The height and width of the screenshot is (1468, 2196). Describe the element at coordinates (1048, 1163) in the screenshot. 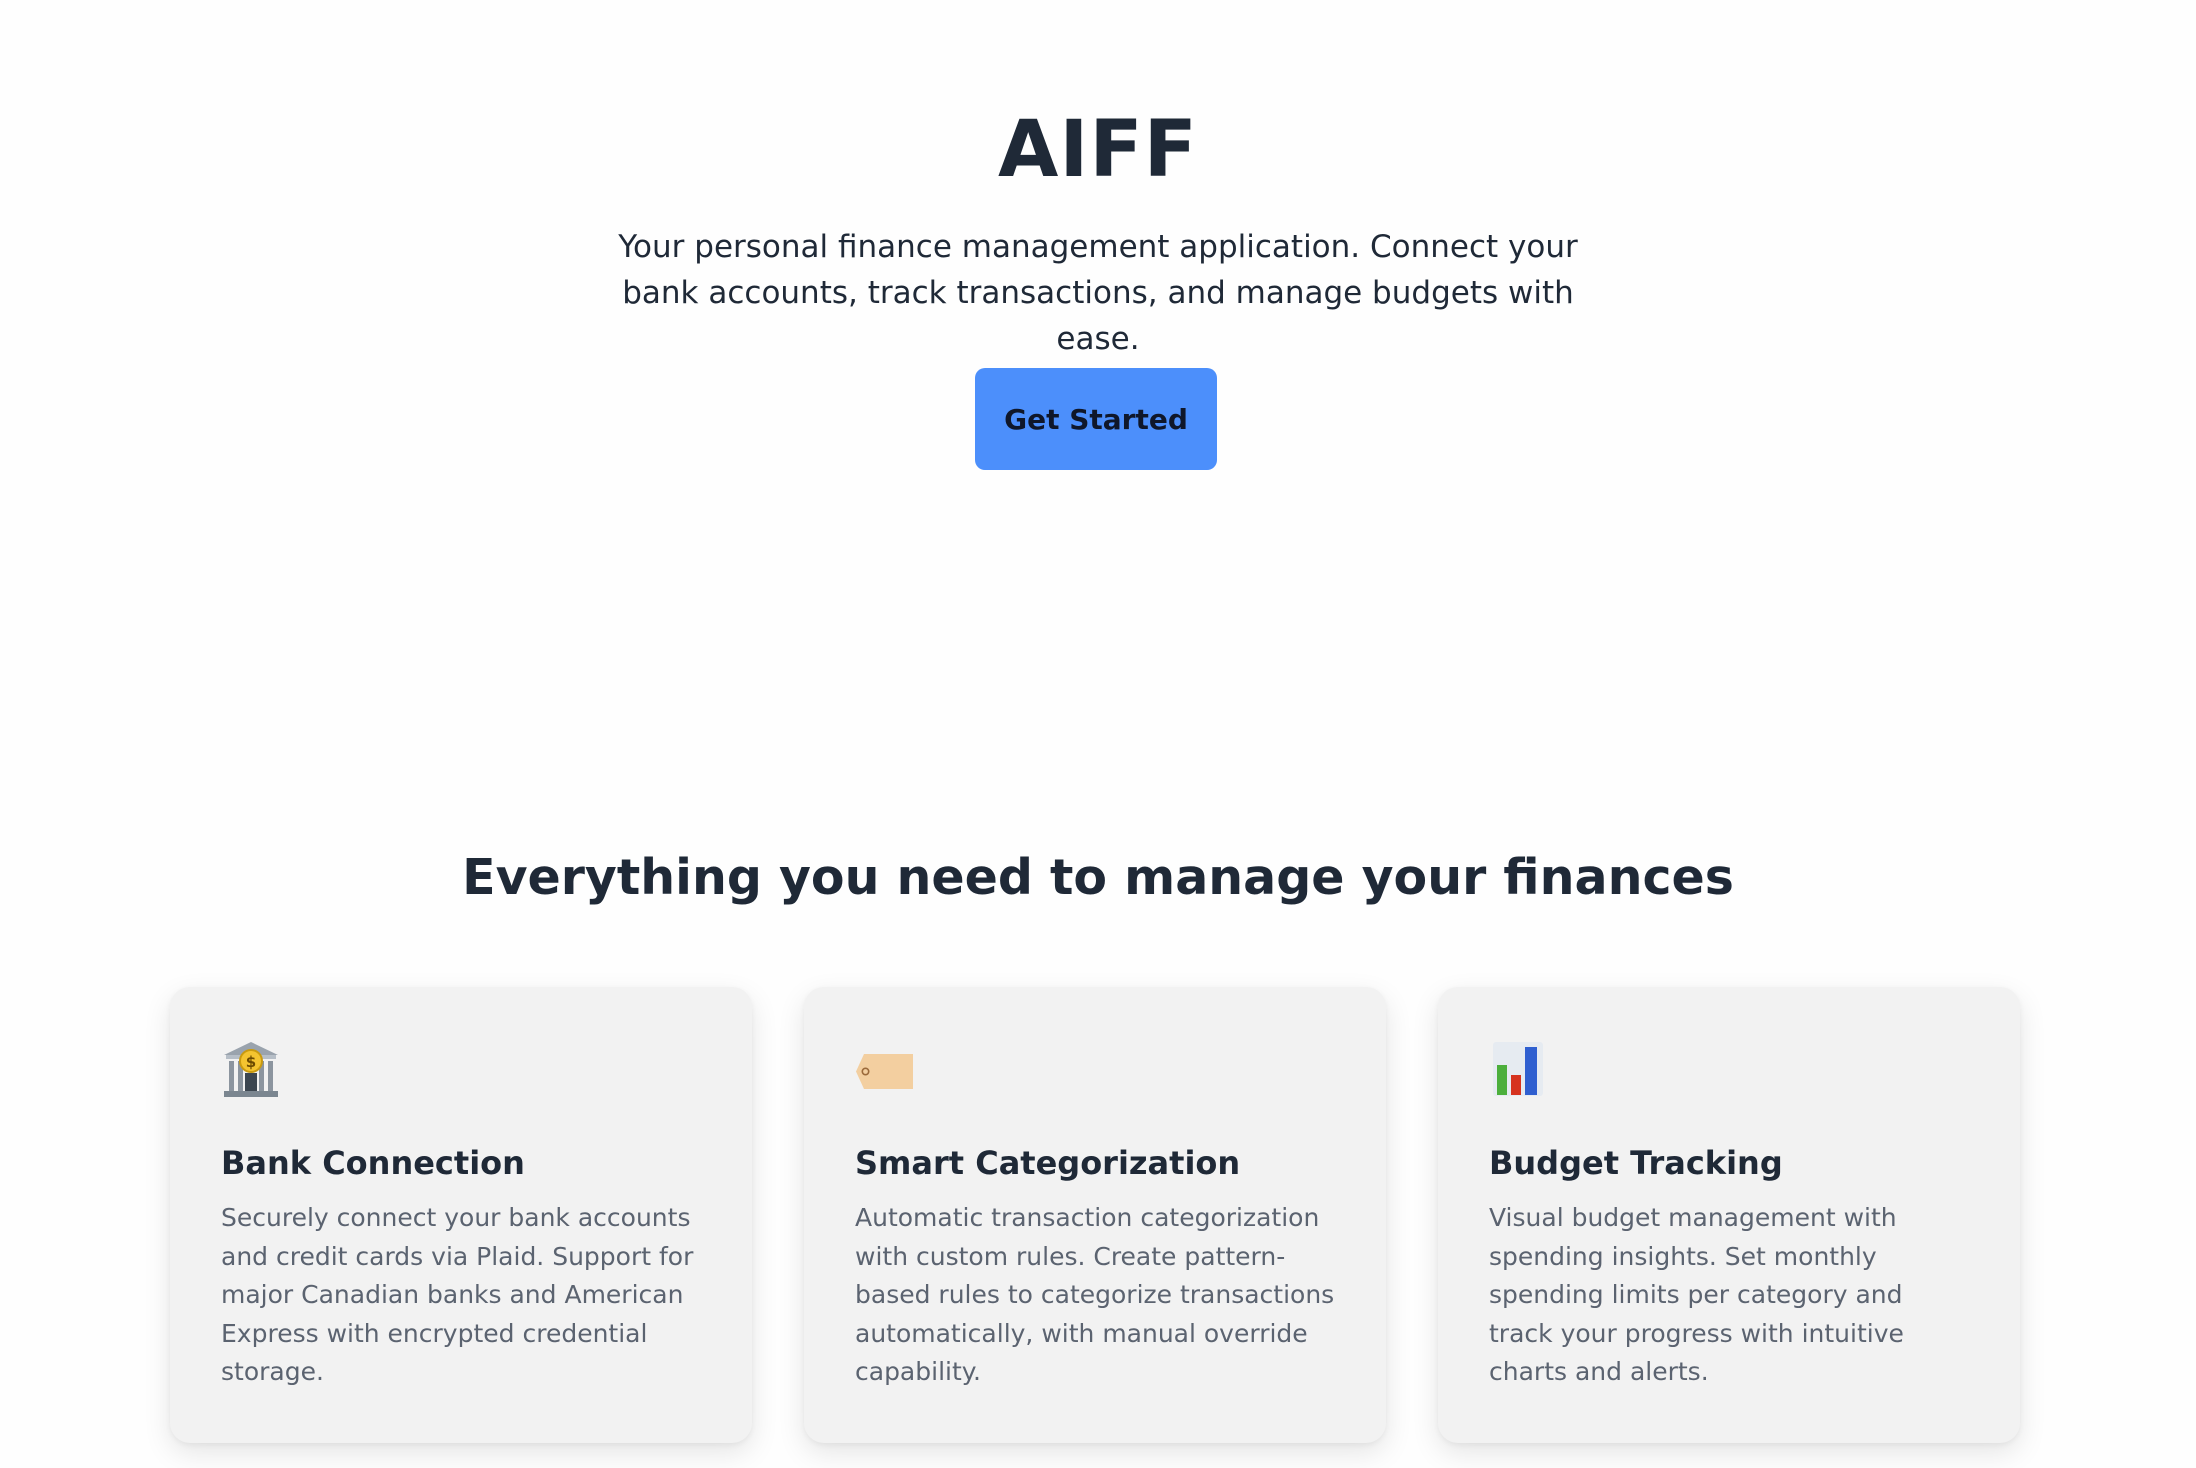

I see `feature-title: Smart Categorization` at that location.